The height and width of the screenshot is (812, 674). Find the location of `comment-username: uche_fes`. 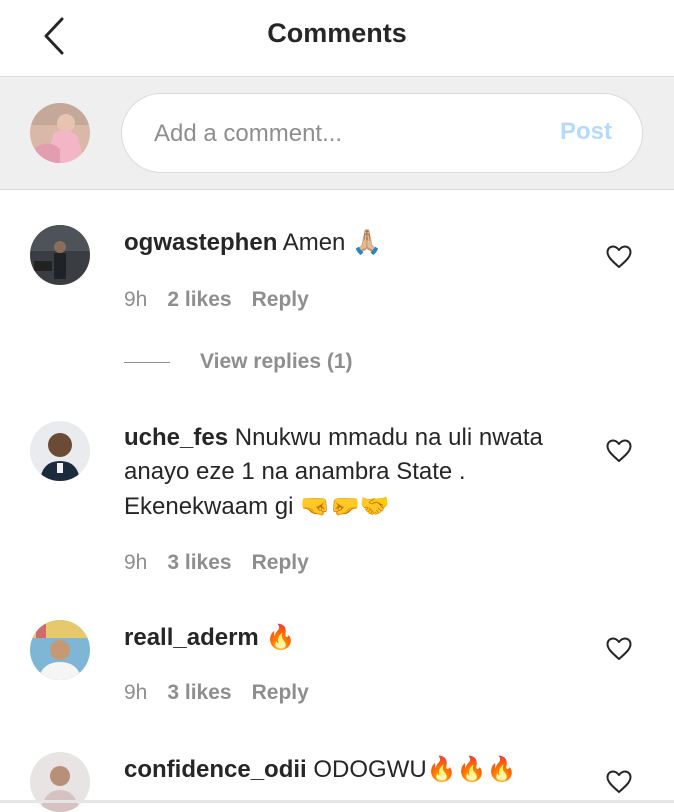

comment-username: uche_fes is located at coordinates (176, 437).